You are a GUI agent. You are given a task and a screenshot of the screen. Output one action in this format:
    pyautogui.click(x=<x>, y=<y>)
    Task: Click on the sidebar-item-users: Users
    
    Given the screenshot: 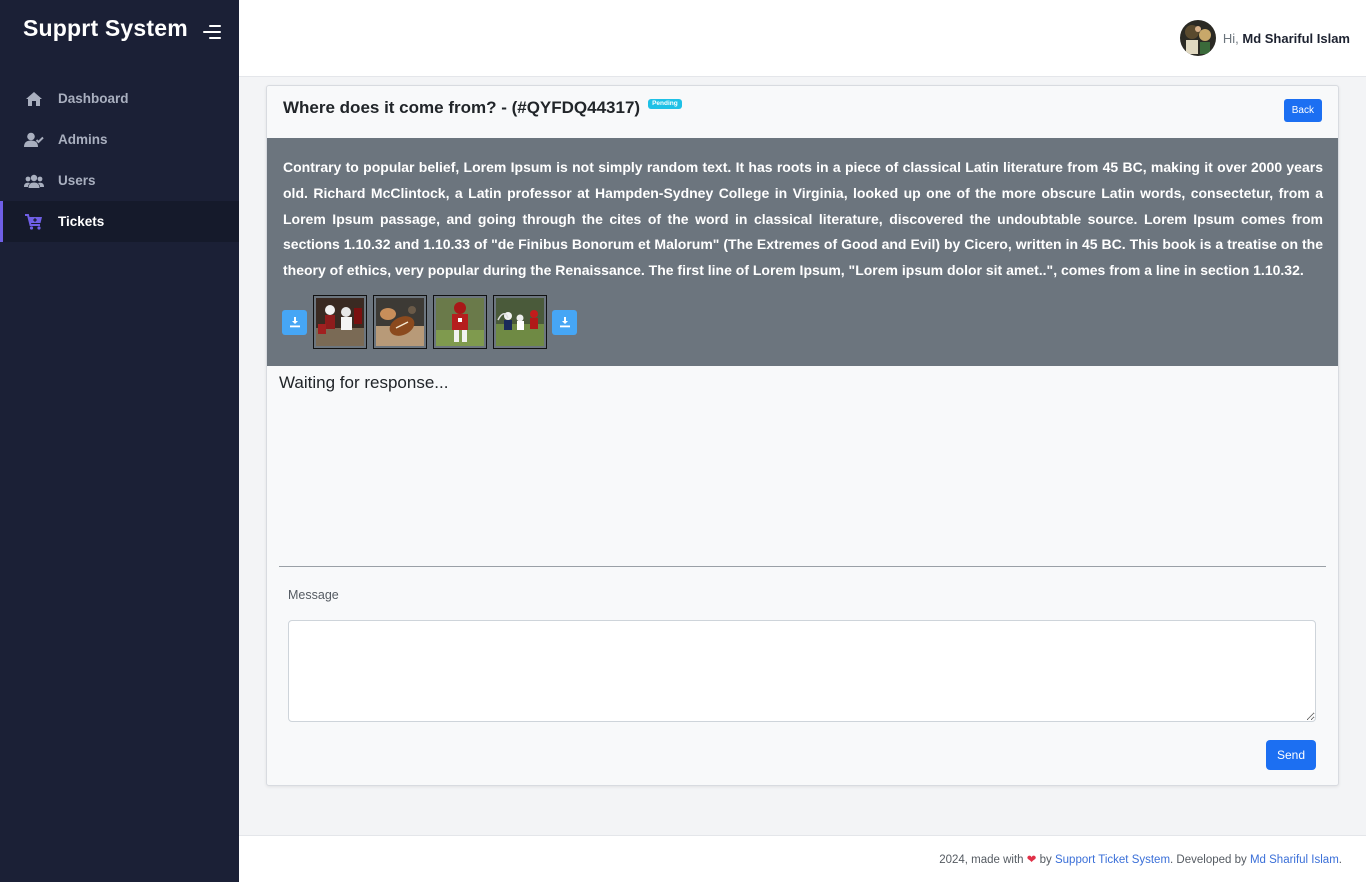 What is the action you would take?
    pyautogui.click(x=119, y=180)
    